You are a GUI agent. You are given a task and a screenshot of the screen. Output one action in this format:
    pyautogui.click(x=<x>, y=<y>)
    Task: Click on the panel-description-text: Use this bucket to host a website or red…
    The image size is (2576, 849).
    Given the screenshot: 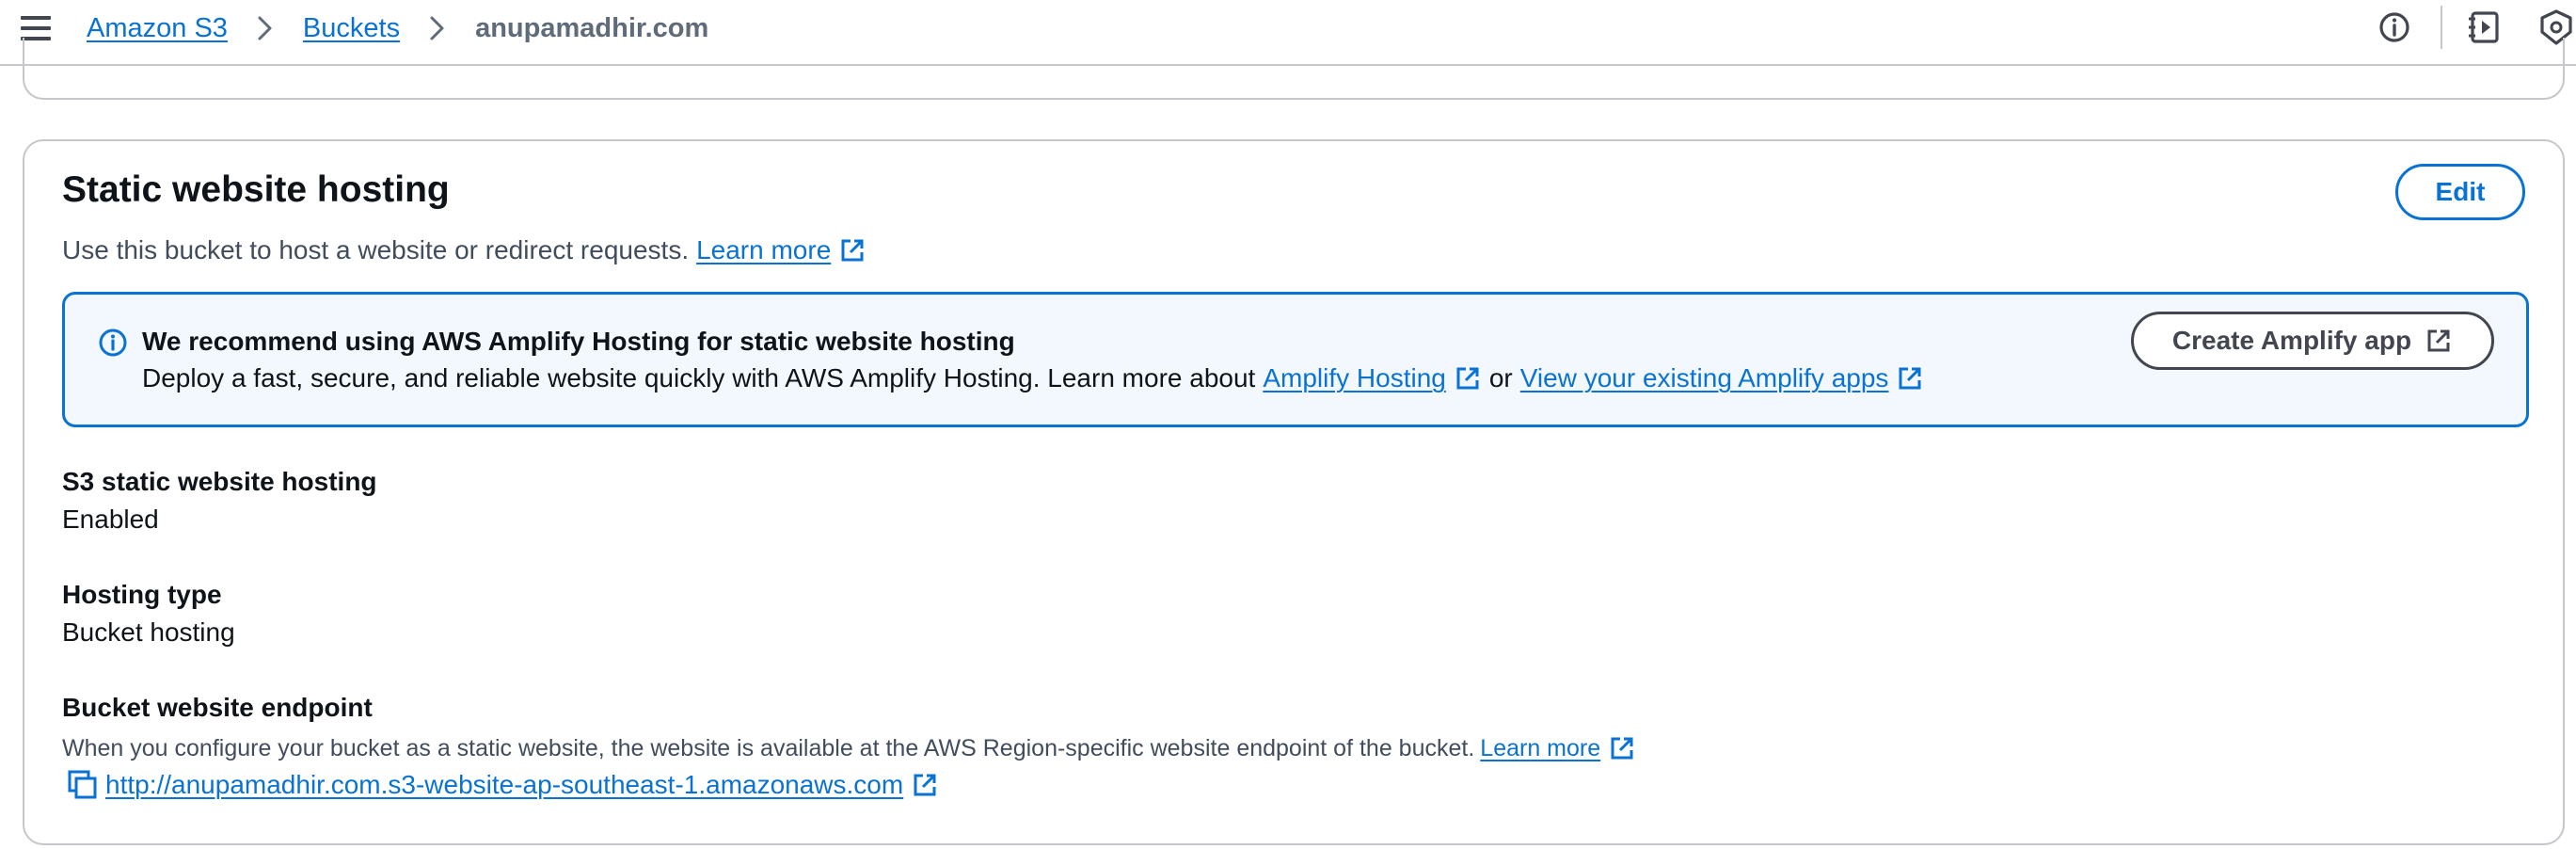 What is the action you would take?
    pyautogui.click(x=376, y=249)
    